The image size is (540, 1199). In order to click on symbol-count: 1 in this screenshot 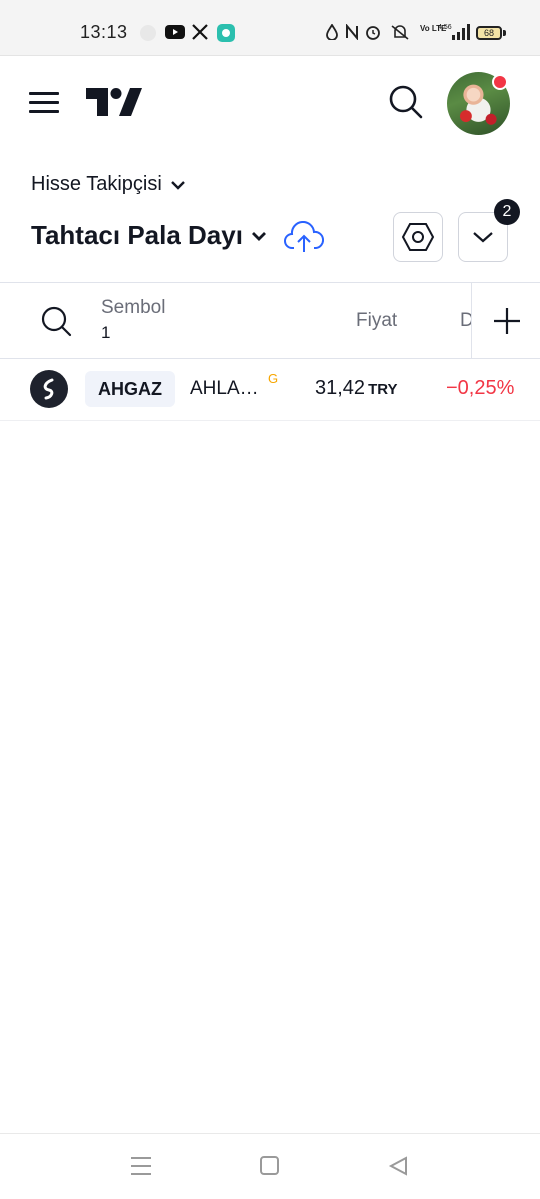, I will do `click(106, 332)`.